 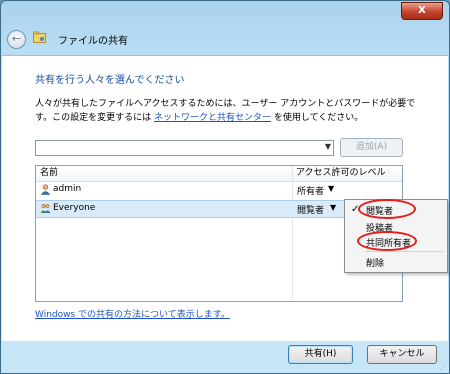 I want to click on share-folder-icon, so click(x=39, y=37).